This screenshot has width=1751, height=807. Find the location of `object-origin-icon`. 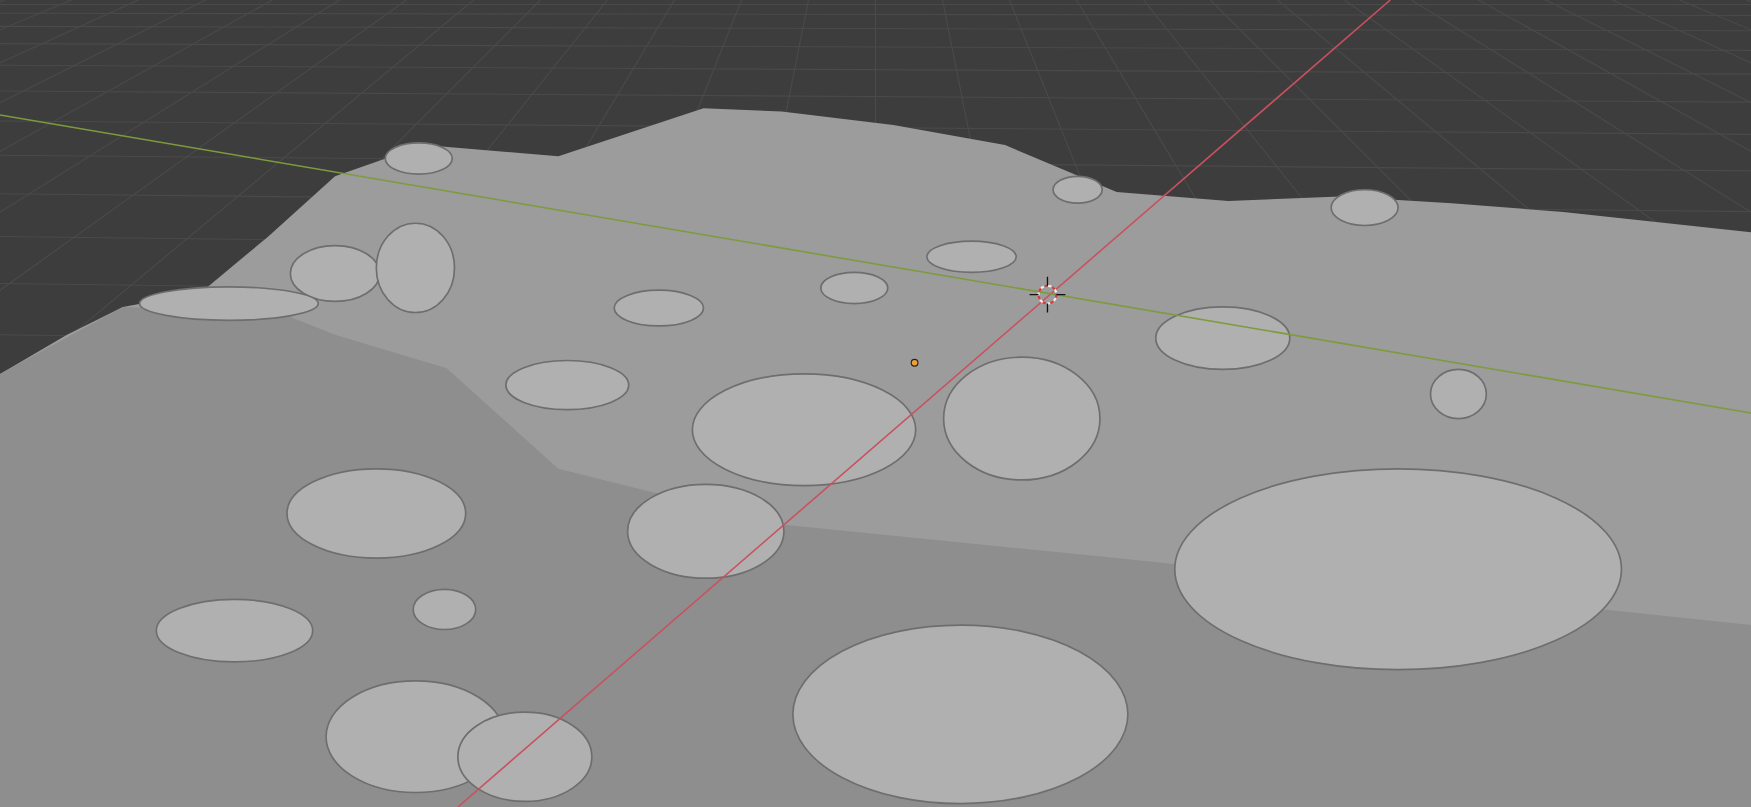

object-origin-icon is located at coordinates (914, 362).